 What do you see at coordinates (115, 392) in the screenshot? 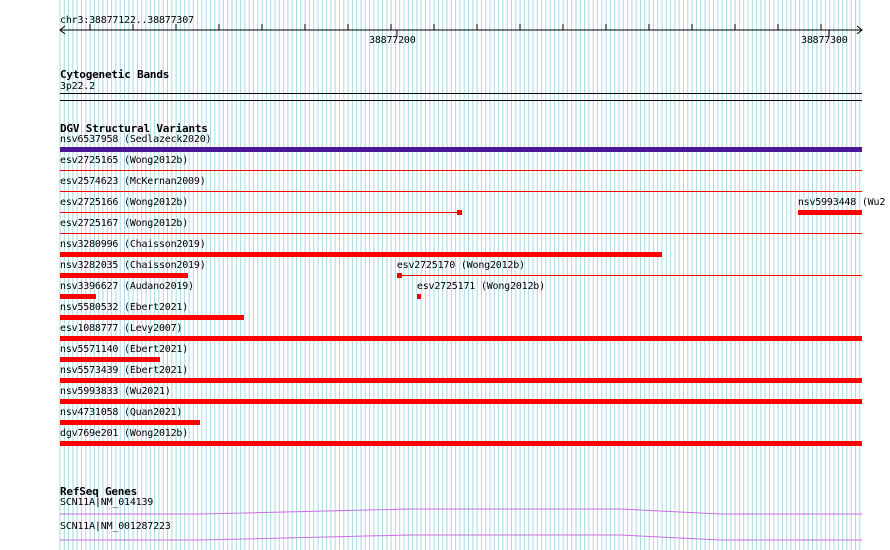
I see `variant-label: nsv5993833 (Wu2021)` at bounding box center [115, 392].